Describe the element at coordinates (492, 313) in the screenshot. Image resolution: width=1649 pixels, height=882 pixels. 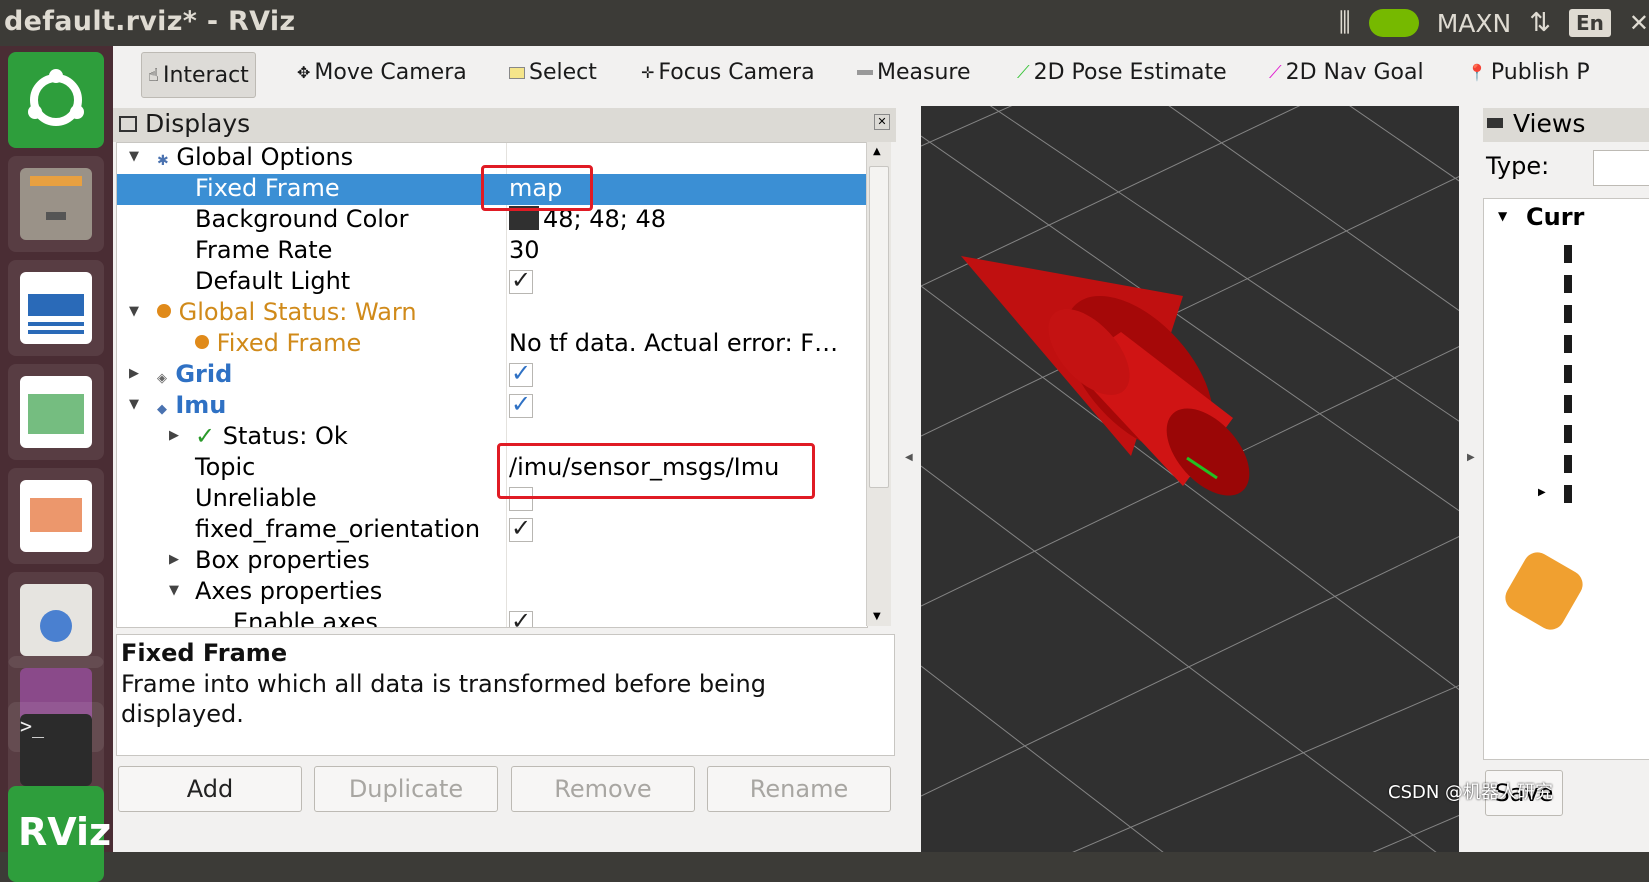
I see `tree-row-global-status: ▼ Global Status: Warn` at that location.